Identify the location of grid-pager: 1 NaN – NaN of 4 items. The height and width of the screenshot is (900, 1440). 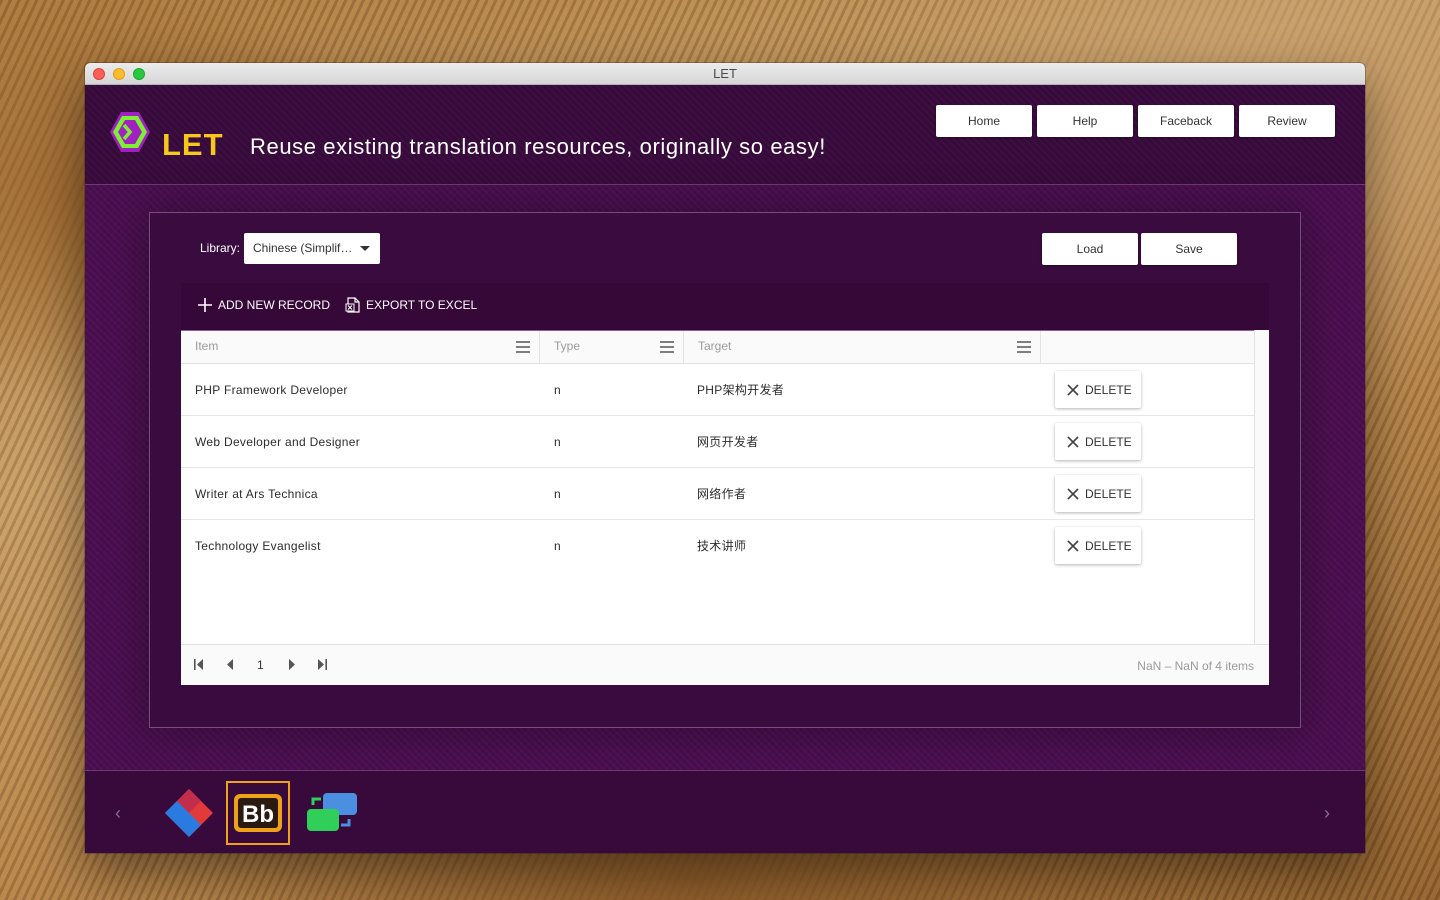
(725, 664).